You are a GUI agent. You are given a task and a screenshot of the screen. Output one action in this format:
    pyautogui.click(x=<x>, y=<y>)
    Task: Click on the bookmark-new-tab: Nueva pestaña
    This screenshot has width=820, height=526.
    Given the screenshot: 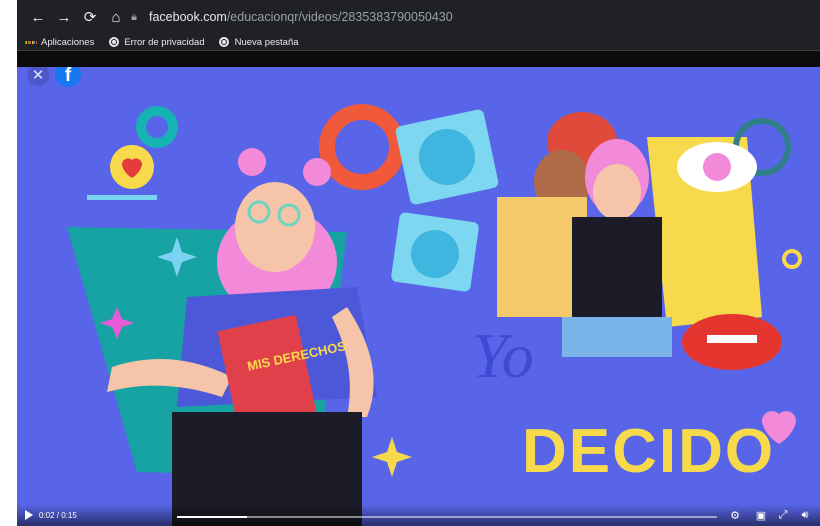 What is the action you would take?
    pyautogui.click(x=259, y=42)
    